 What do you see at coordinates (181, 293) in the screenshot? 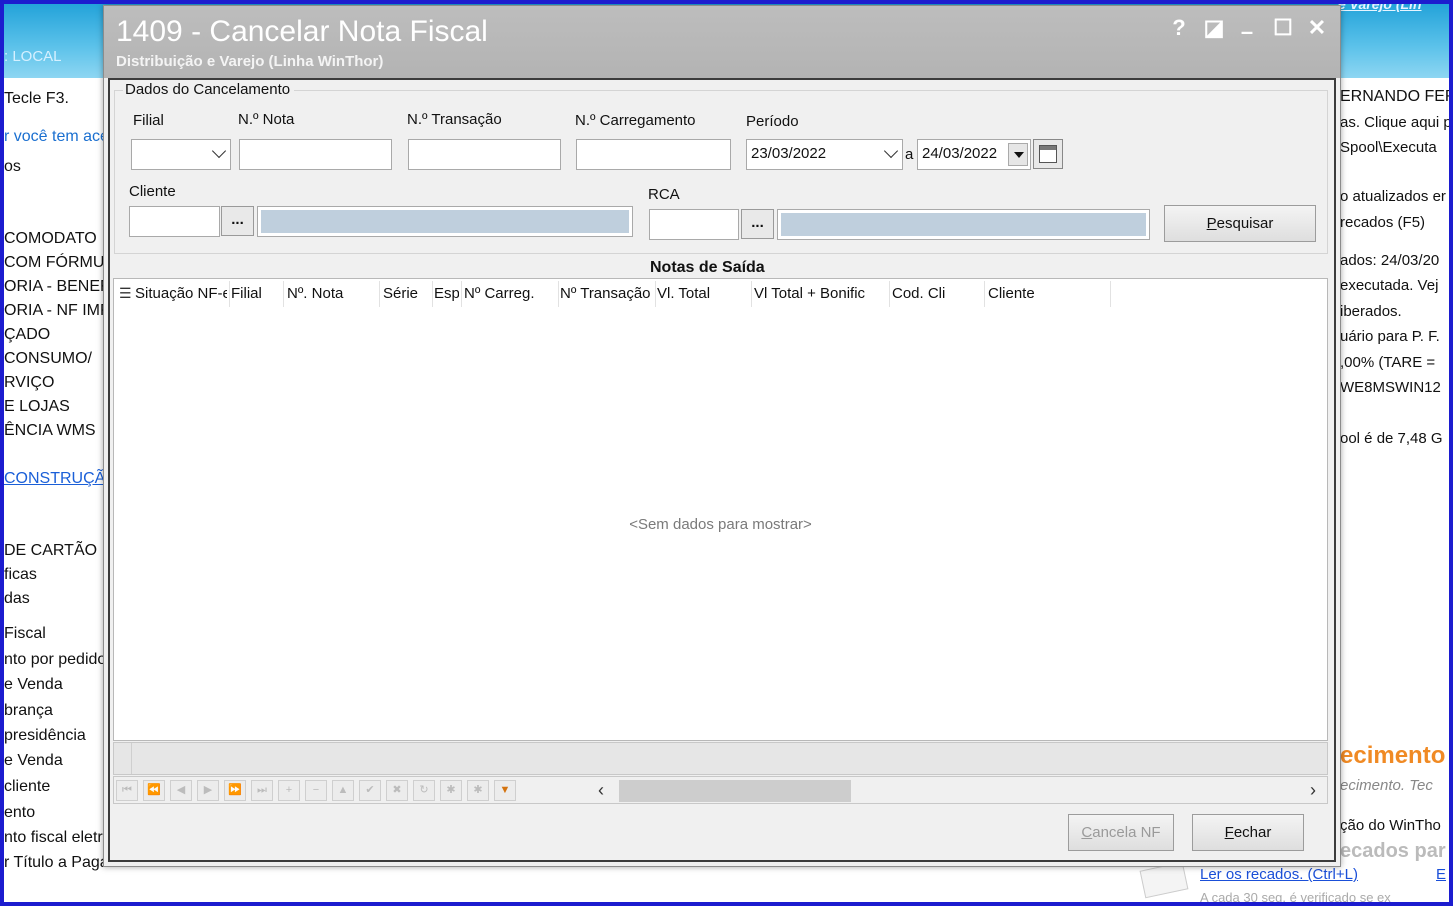
I see `column-header: Situação NF-e` at bounding box center [181, 293].